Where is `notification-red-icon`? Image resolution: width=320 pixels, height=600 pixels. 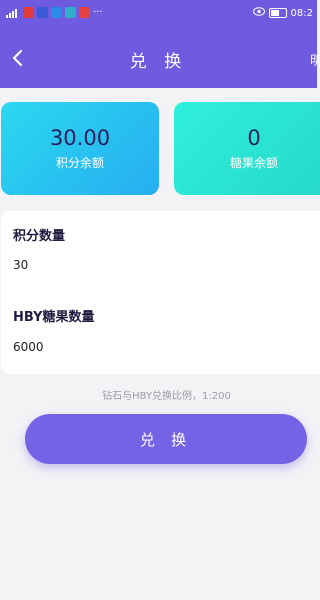
notification-red-icon is located at coordinates (28, 12).